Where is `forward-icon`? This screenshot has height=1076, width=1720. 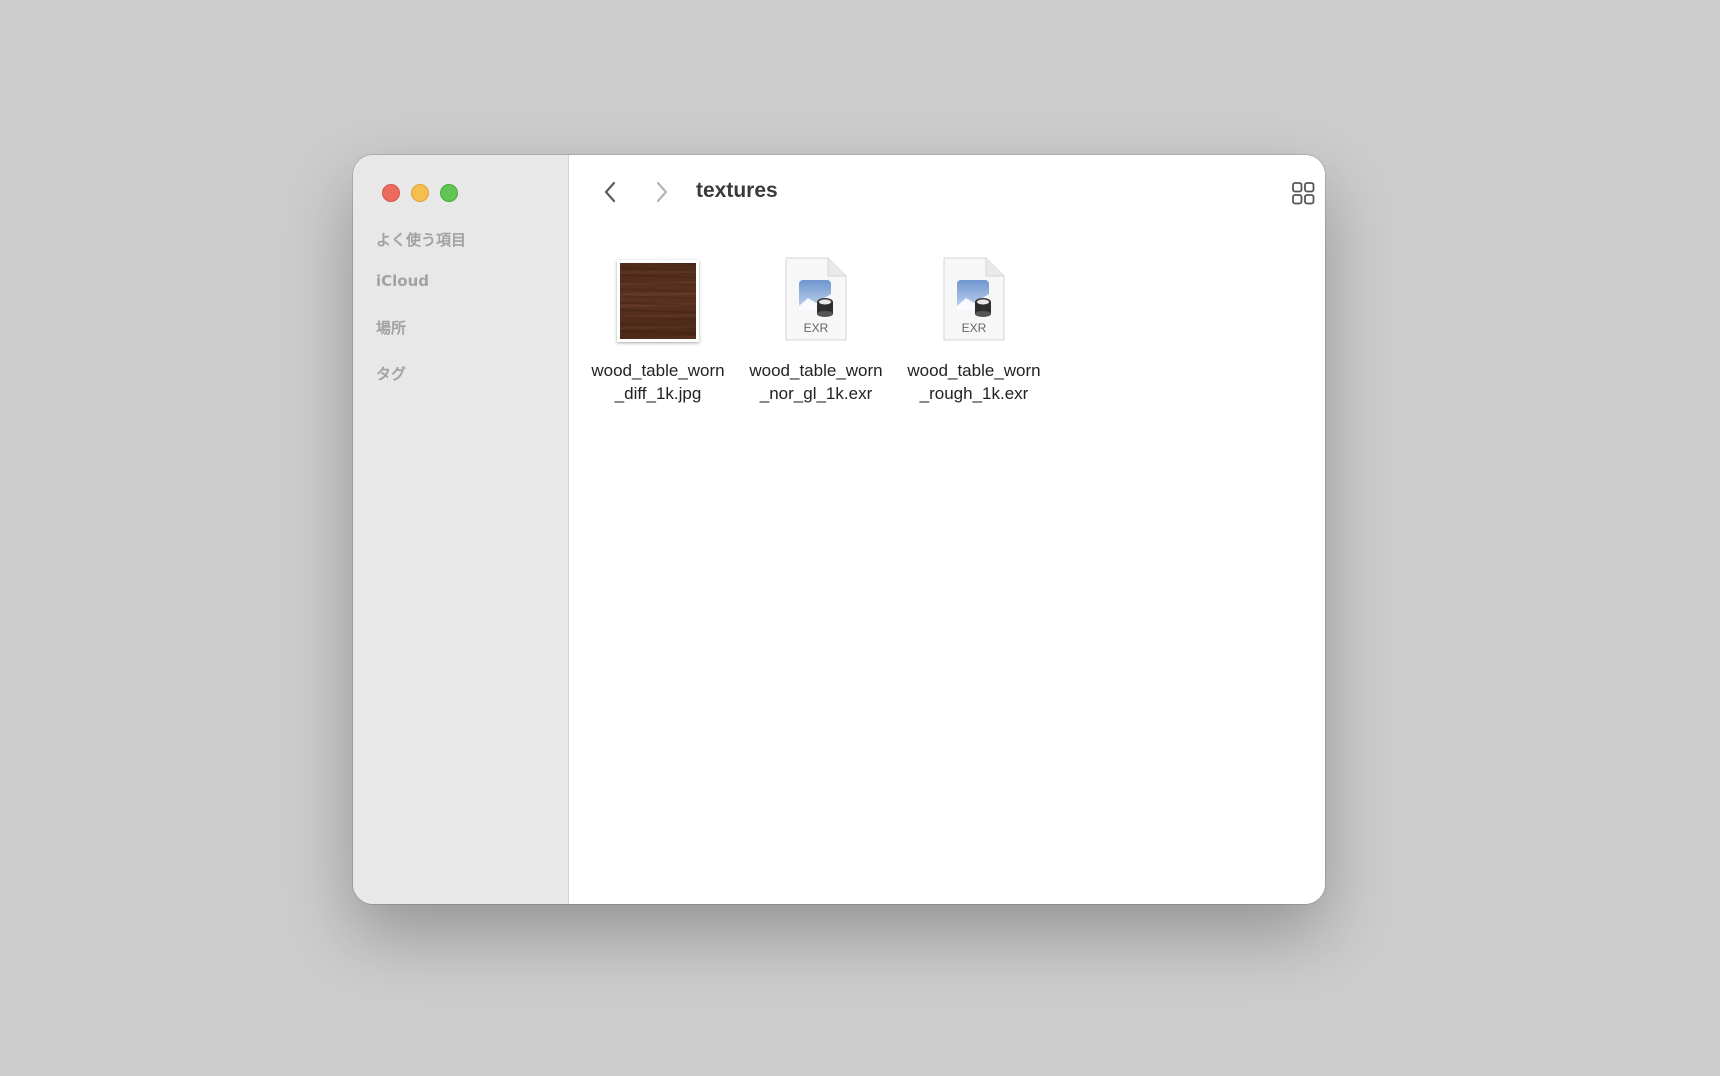 forward-icon is located at coordinates (662, 192).